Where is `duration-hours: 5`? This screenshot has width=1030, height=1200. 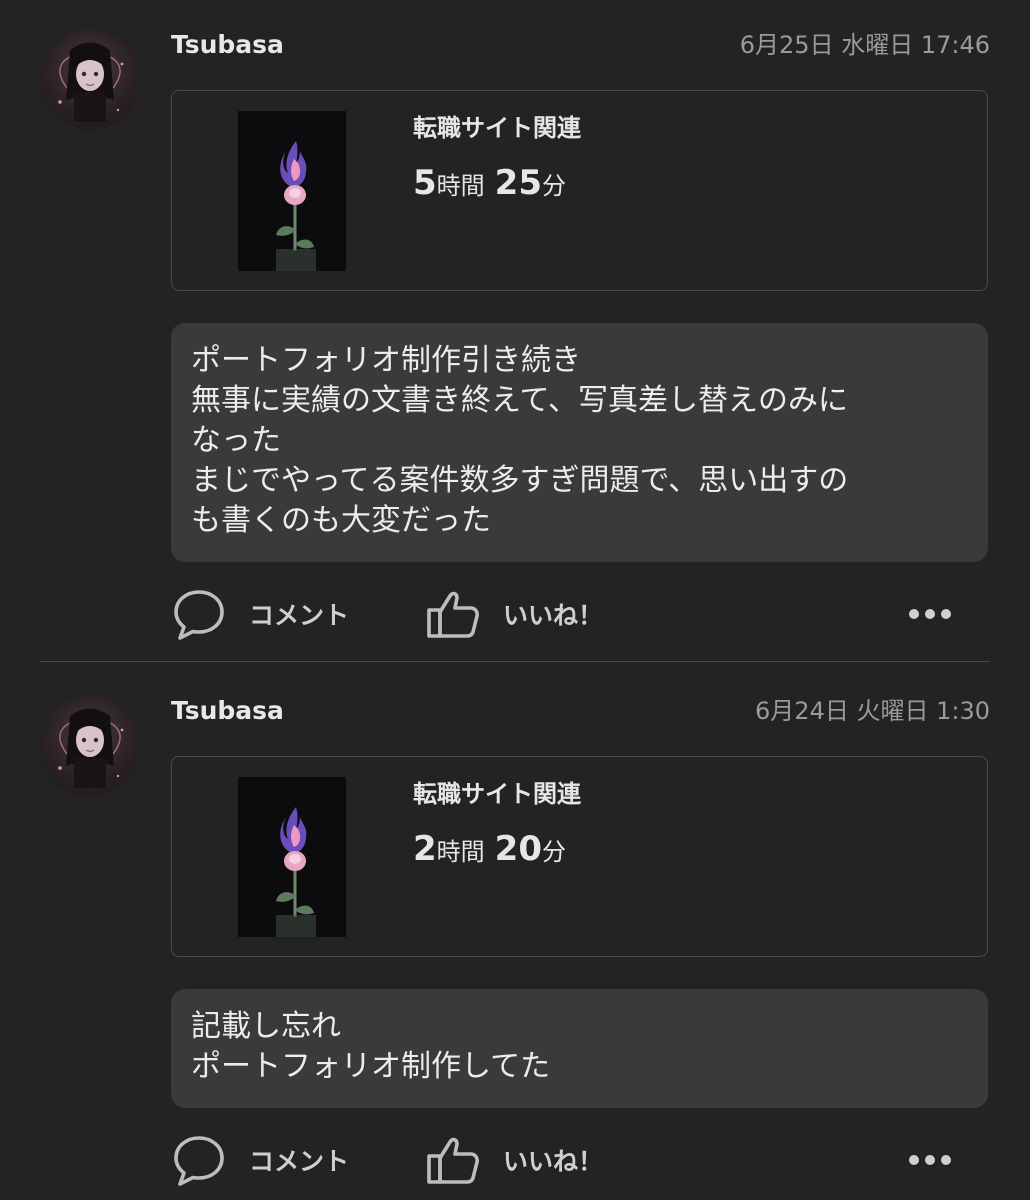
duration-hours: 5 is located at coordinates (425, 183).